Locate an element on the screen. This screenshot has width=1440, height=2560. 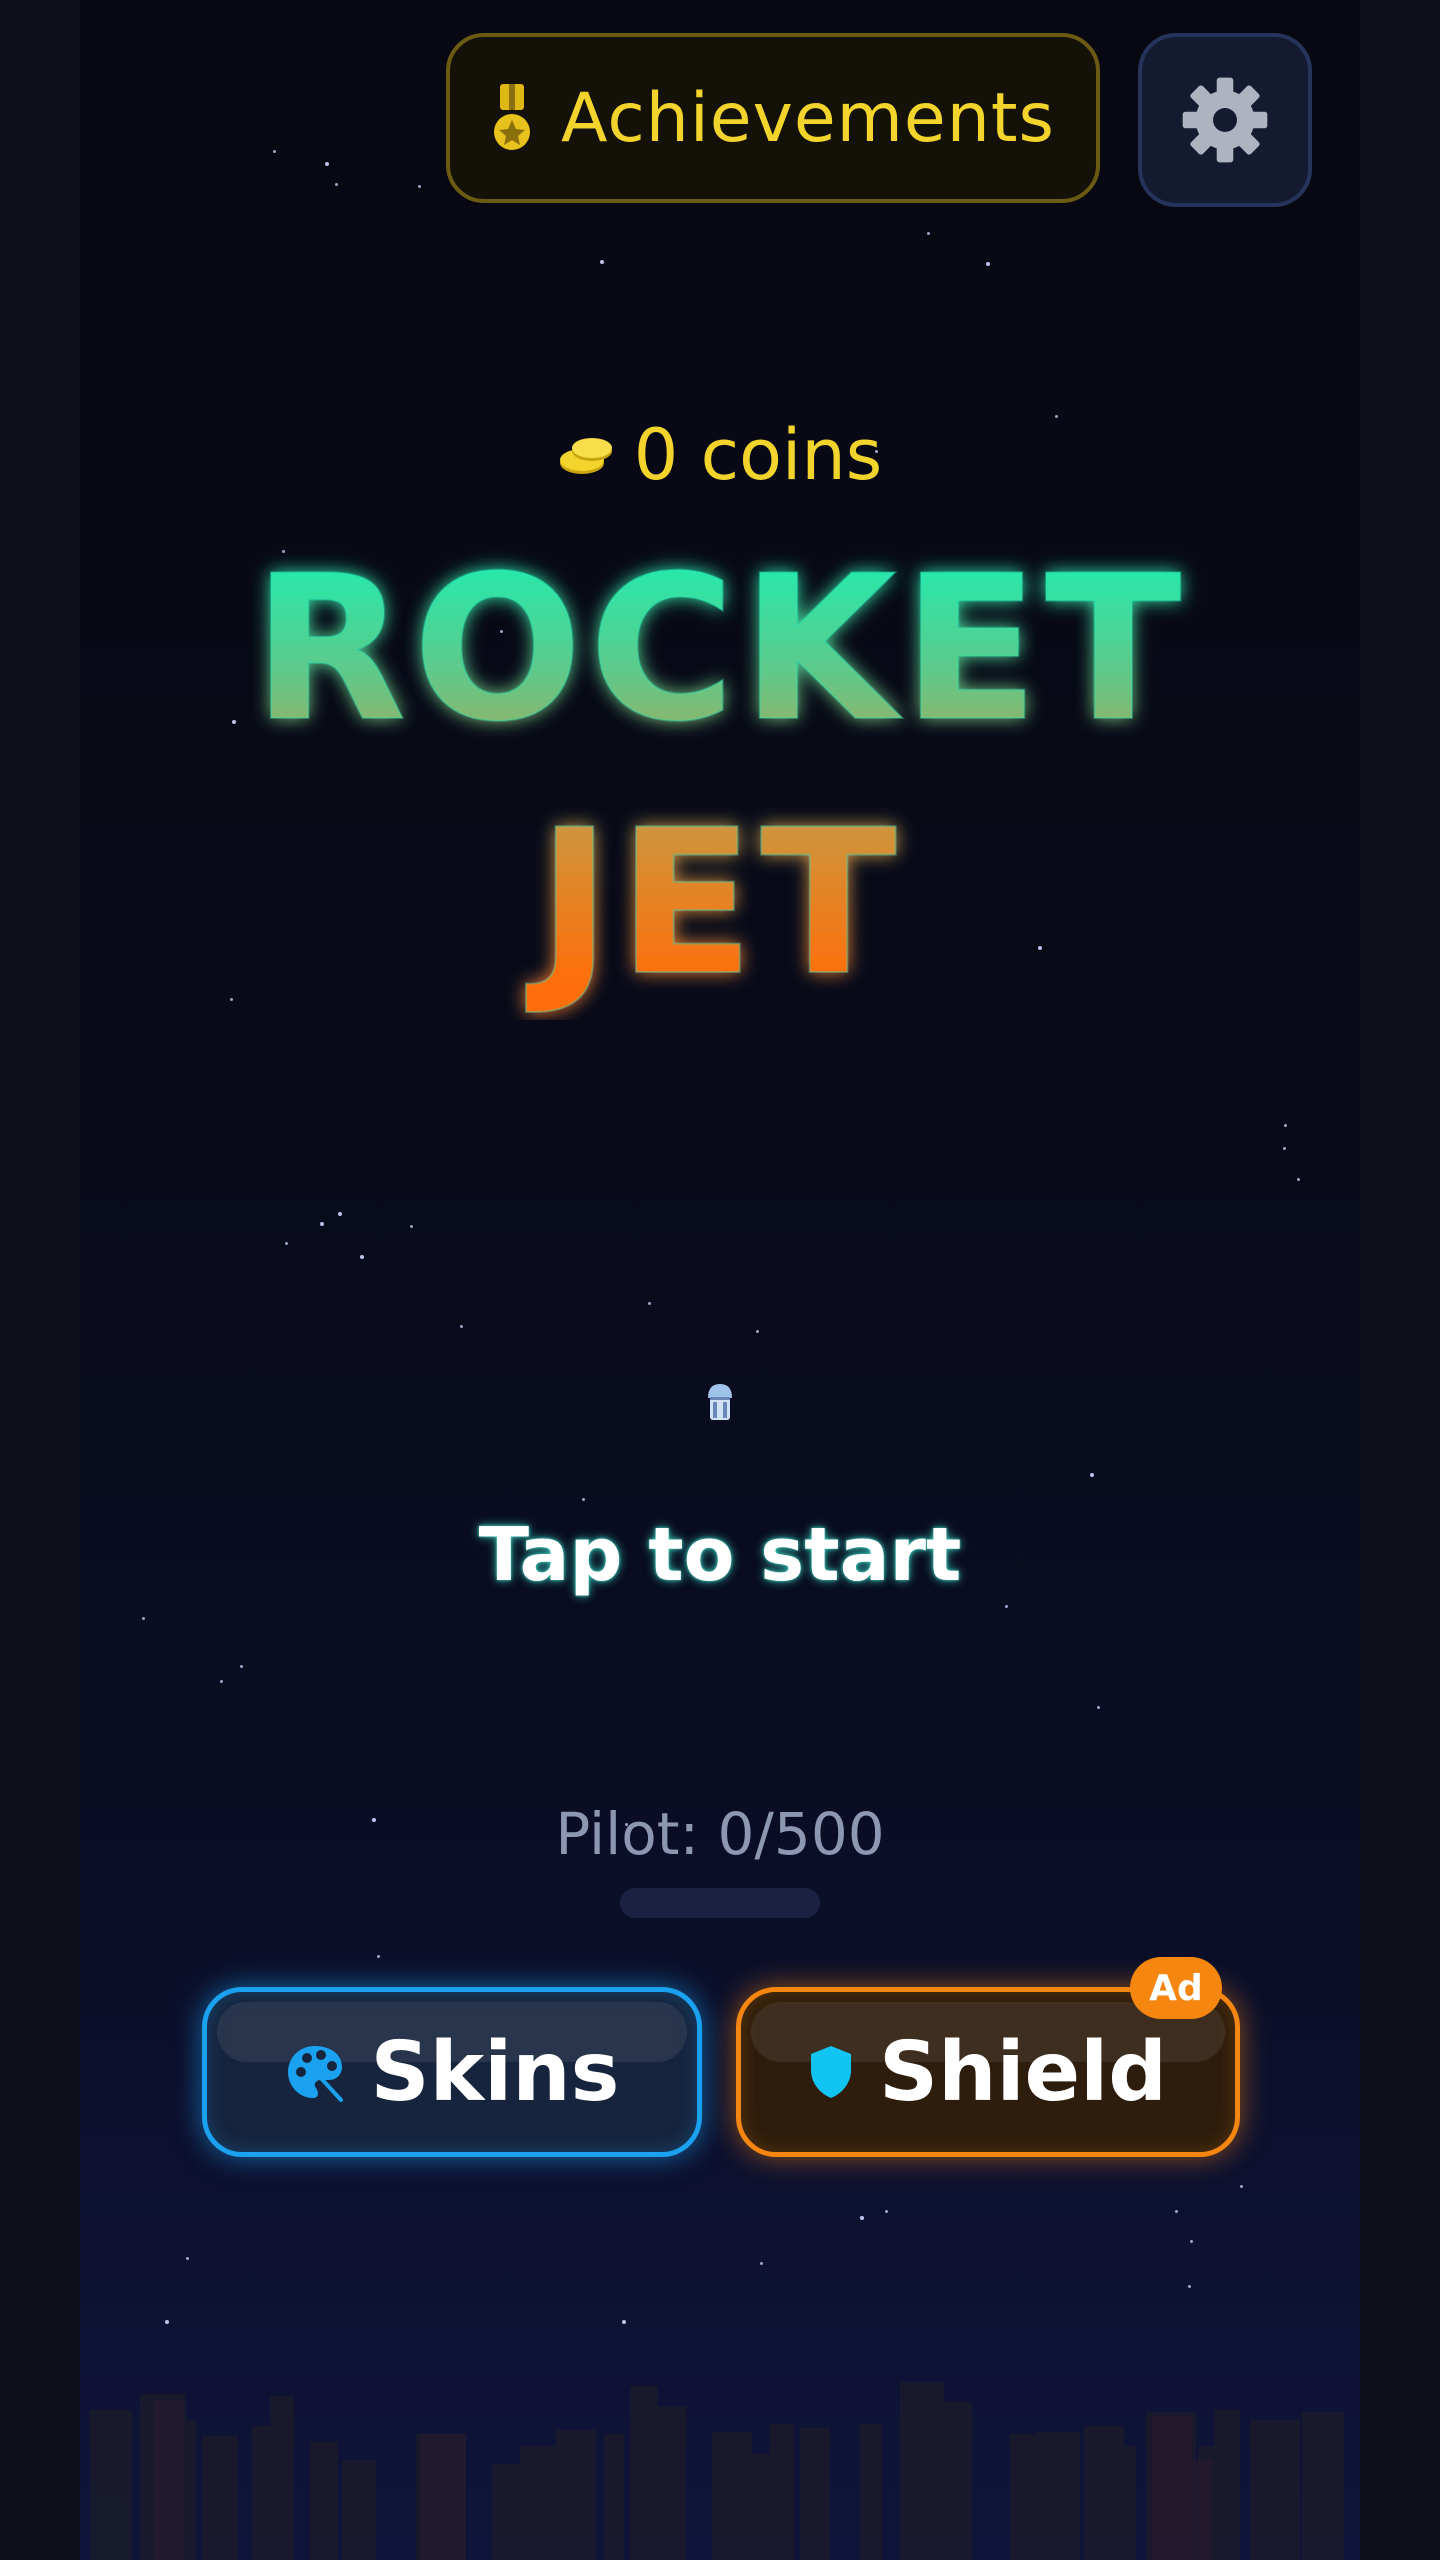
title-line-2: JET is located at coordinates (713, 903).